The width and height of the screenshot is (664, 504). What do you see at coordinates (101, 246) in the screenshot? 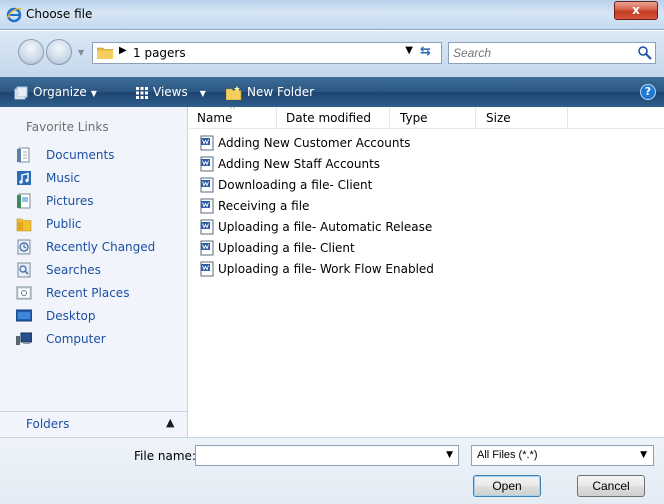
I see `sidebar-item-label: Recently Changed` at bounding box center [101, 246].